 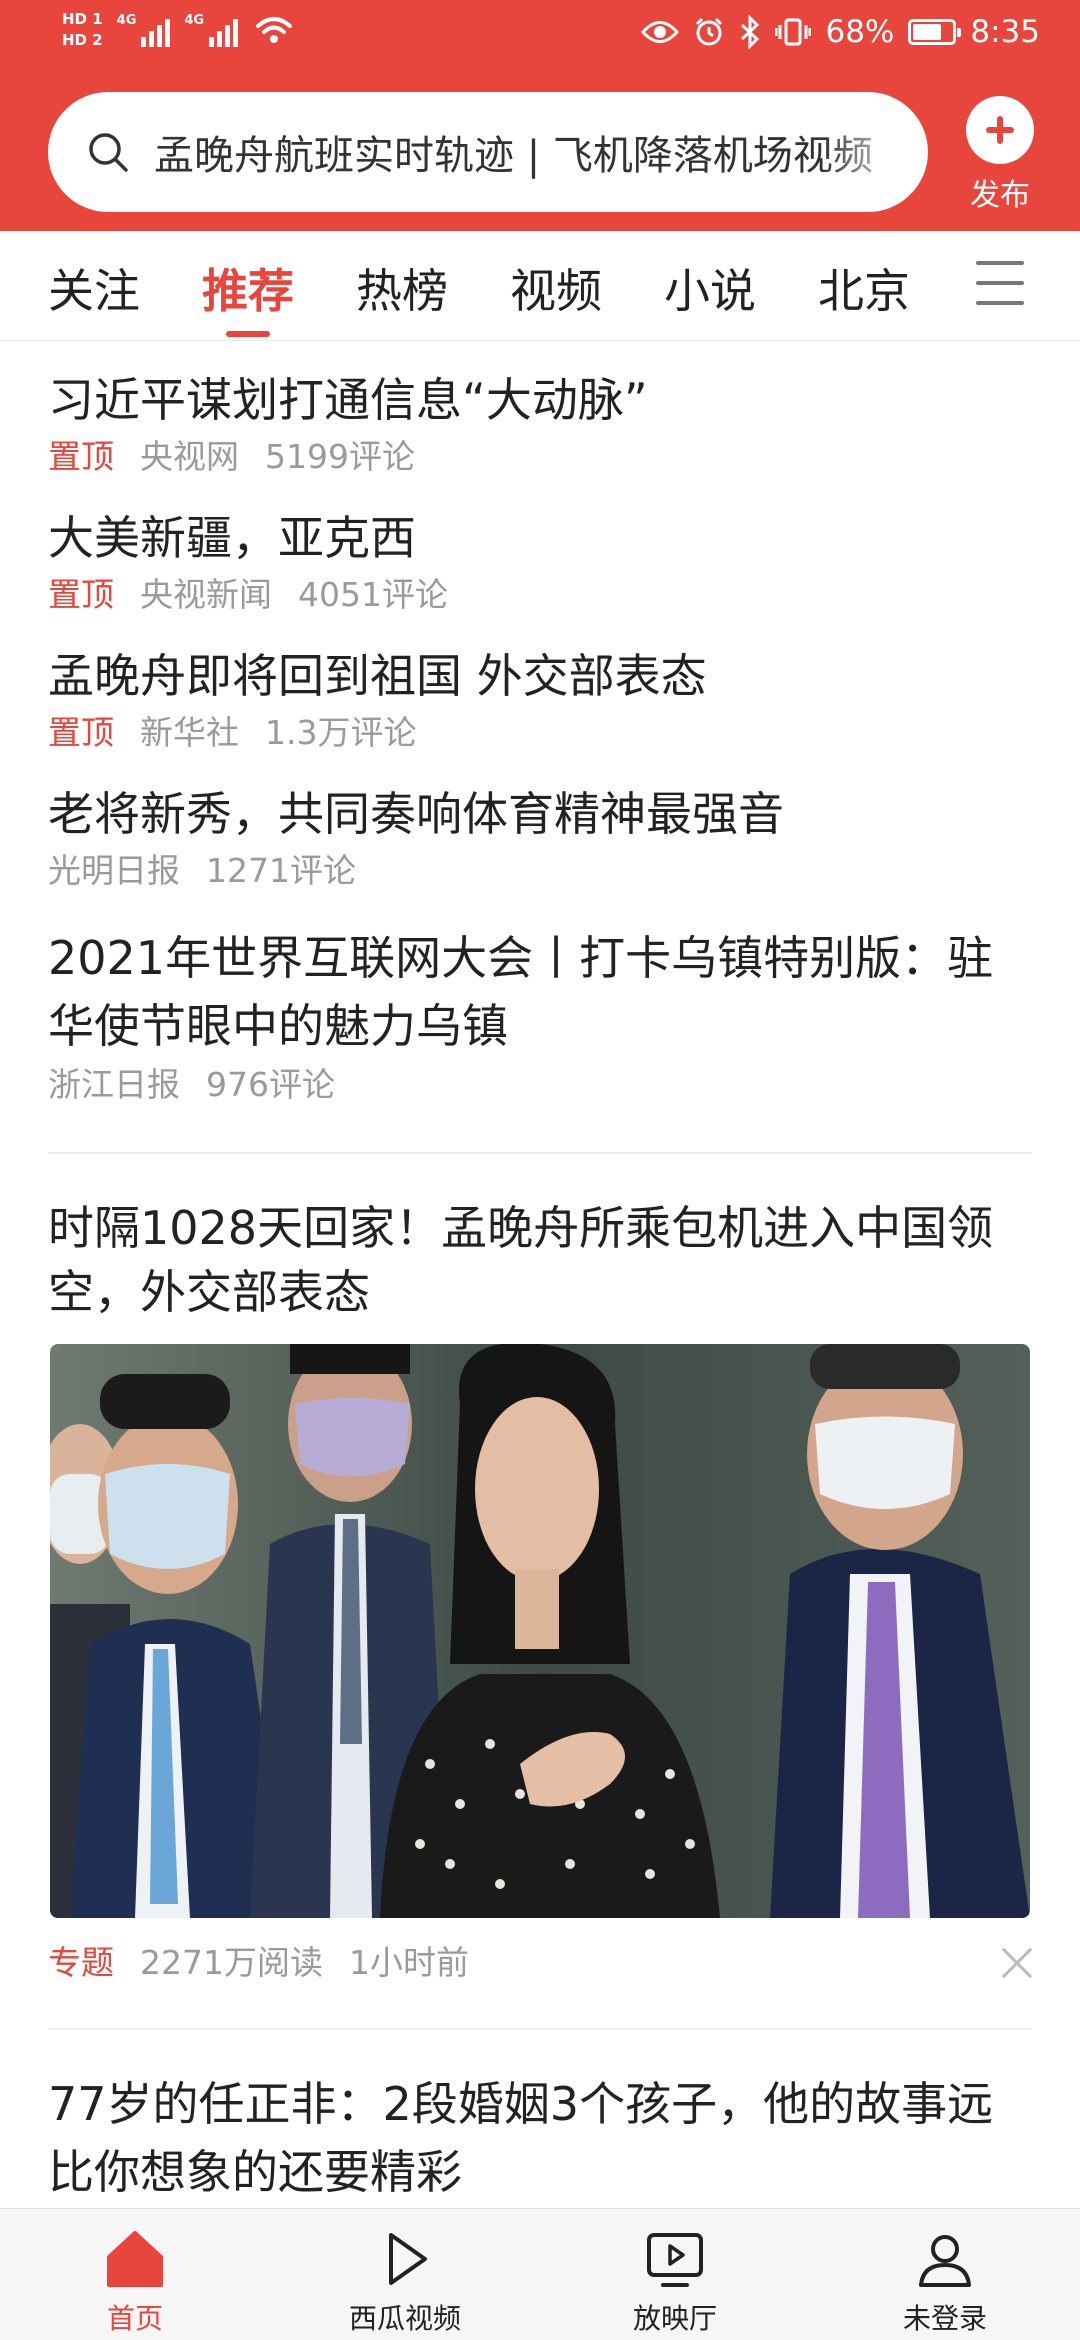 I want to click on news-title: 习近平谋划打通信息“大动脉”, so click(x=348, y=400).